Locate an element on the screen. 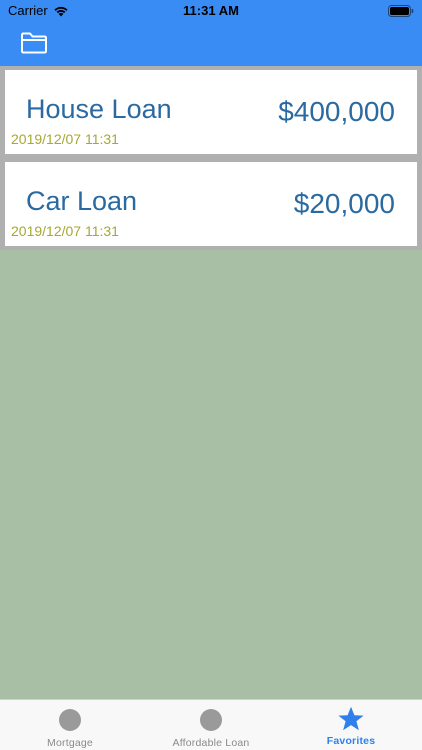 Image resolution: width=422 pixels, height=750 pixels. battery-icon is located at coordinates (401, 11).